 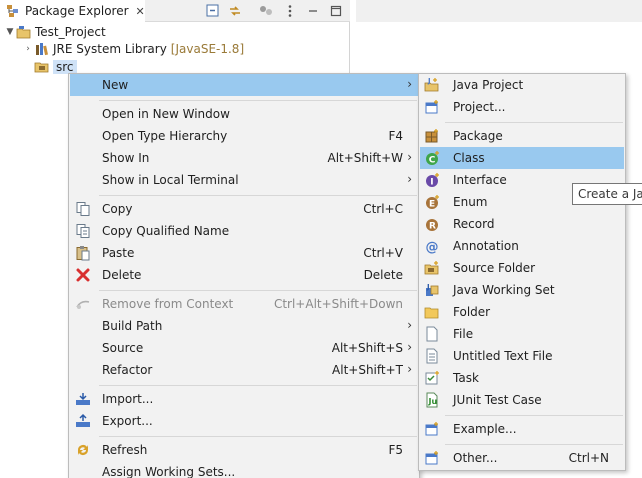 What do you see at coordinates (522, 334) in the screenshot?
I see `submenu-item-file: File` at bounding box center [522, 334].